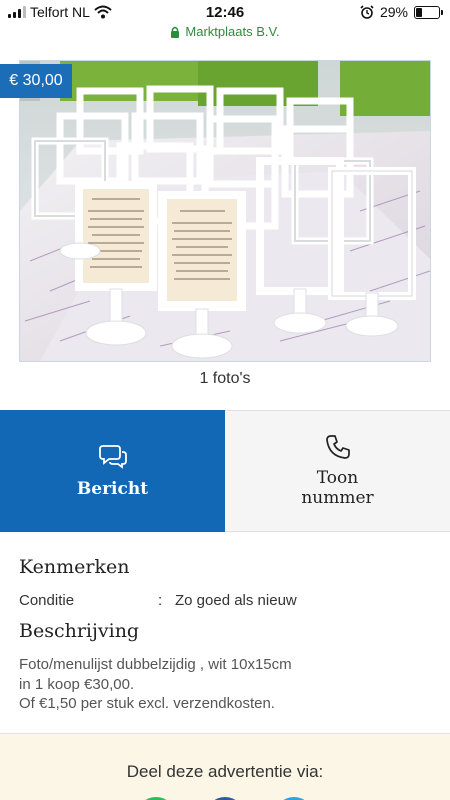  What do you see at coordinates (337, 447) in the screenshot?
I see `phone-icon` at bounding box center [337, 447].